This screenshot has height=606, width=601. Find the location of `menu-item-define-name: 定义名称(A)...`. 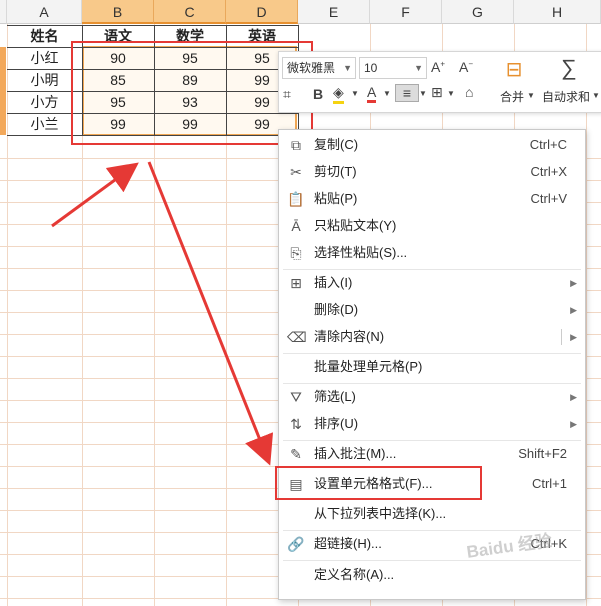

menu-item-define-name: 定义名称(A)... is located at coordinates (432, 575).